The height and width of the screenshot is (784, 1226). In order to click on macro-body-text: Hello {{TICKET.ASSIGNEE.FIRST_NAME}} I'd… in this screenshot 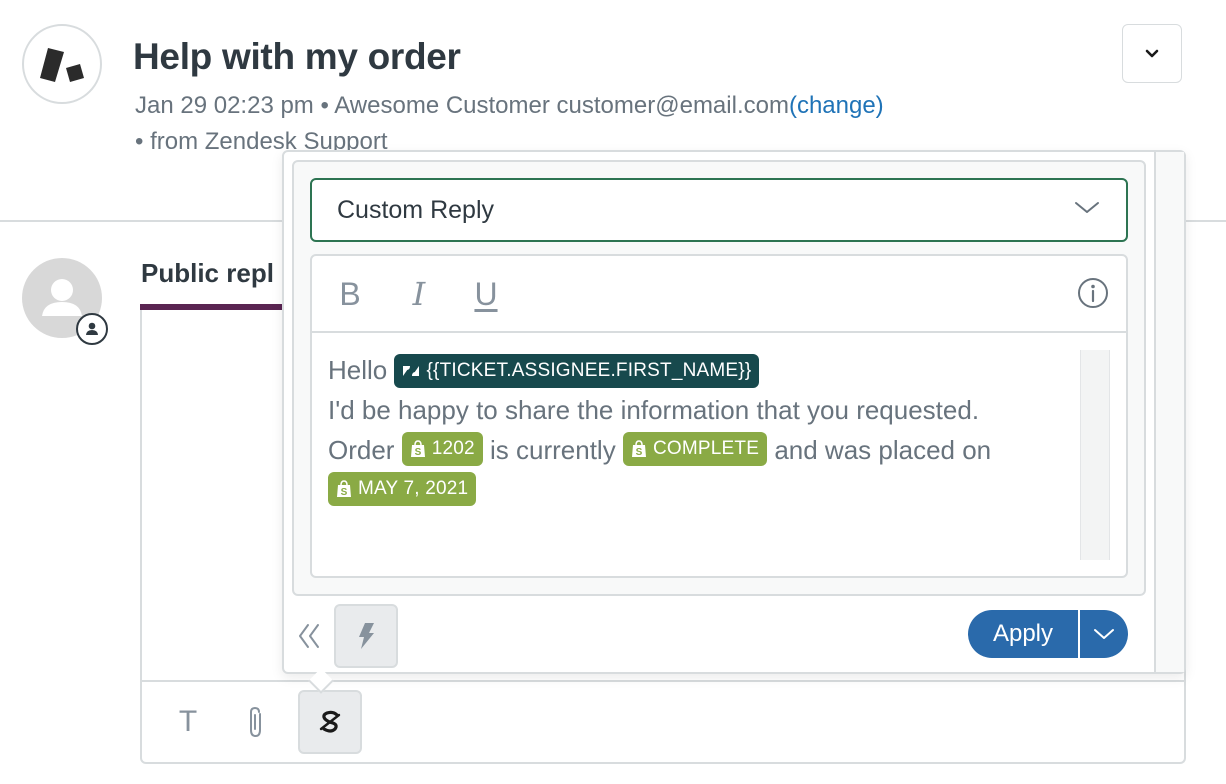, I will do `click(702, 430)`.